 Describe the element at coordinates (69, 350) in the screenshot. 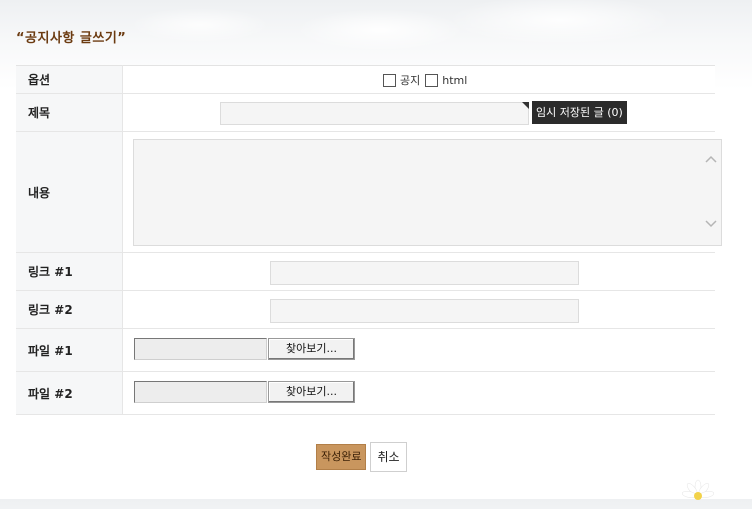

I see `file1-label: 파일 #1` at that location.